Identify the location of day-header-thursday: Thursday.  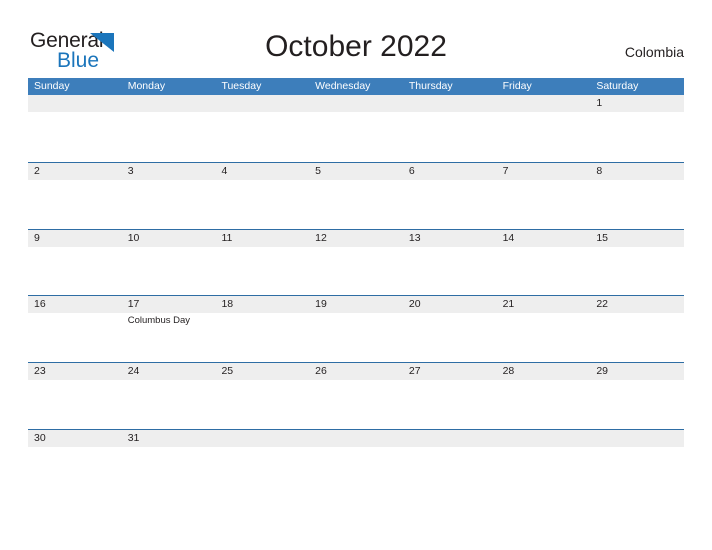
(430, 86).